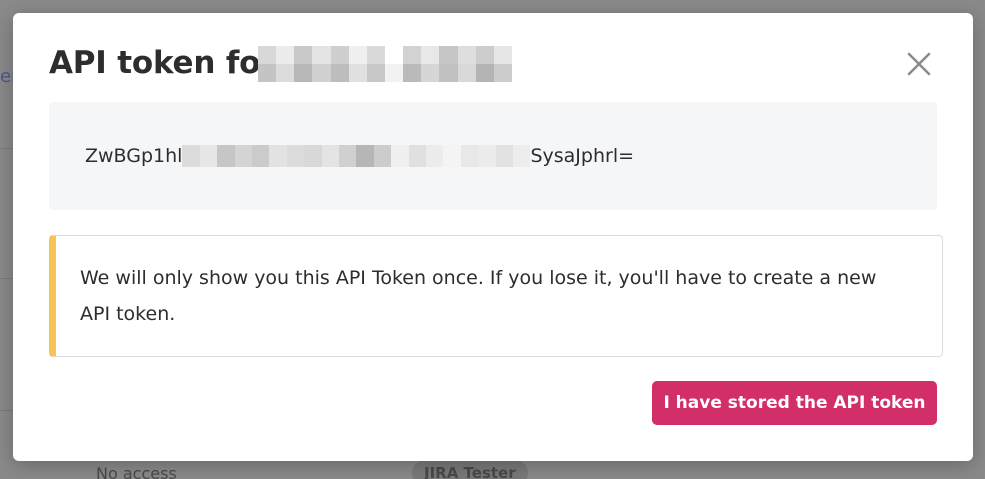 The width and height of the screenshot is (985, 479). I want to click on redacted-name, so click(385, 64).